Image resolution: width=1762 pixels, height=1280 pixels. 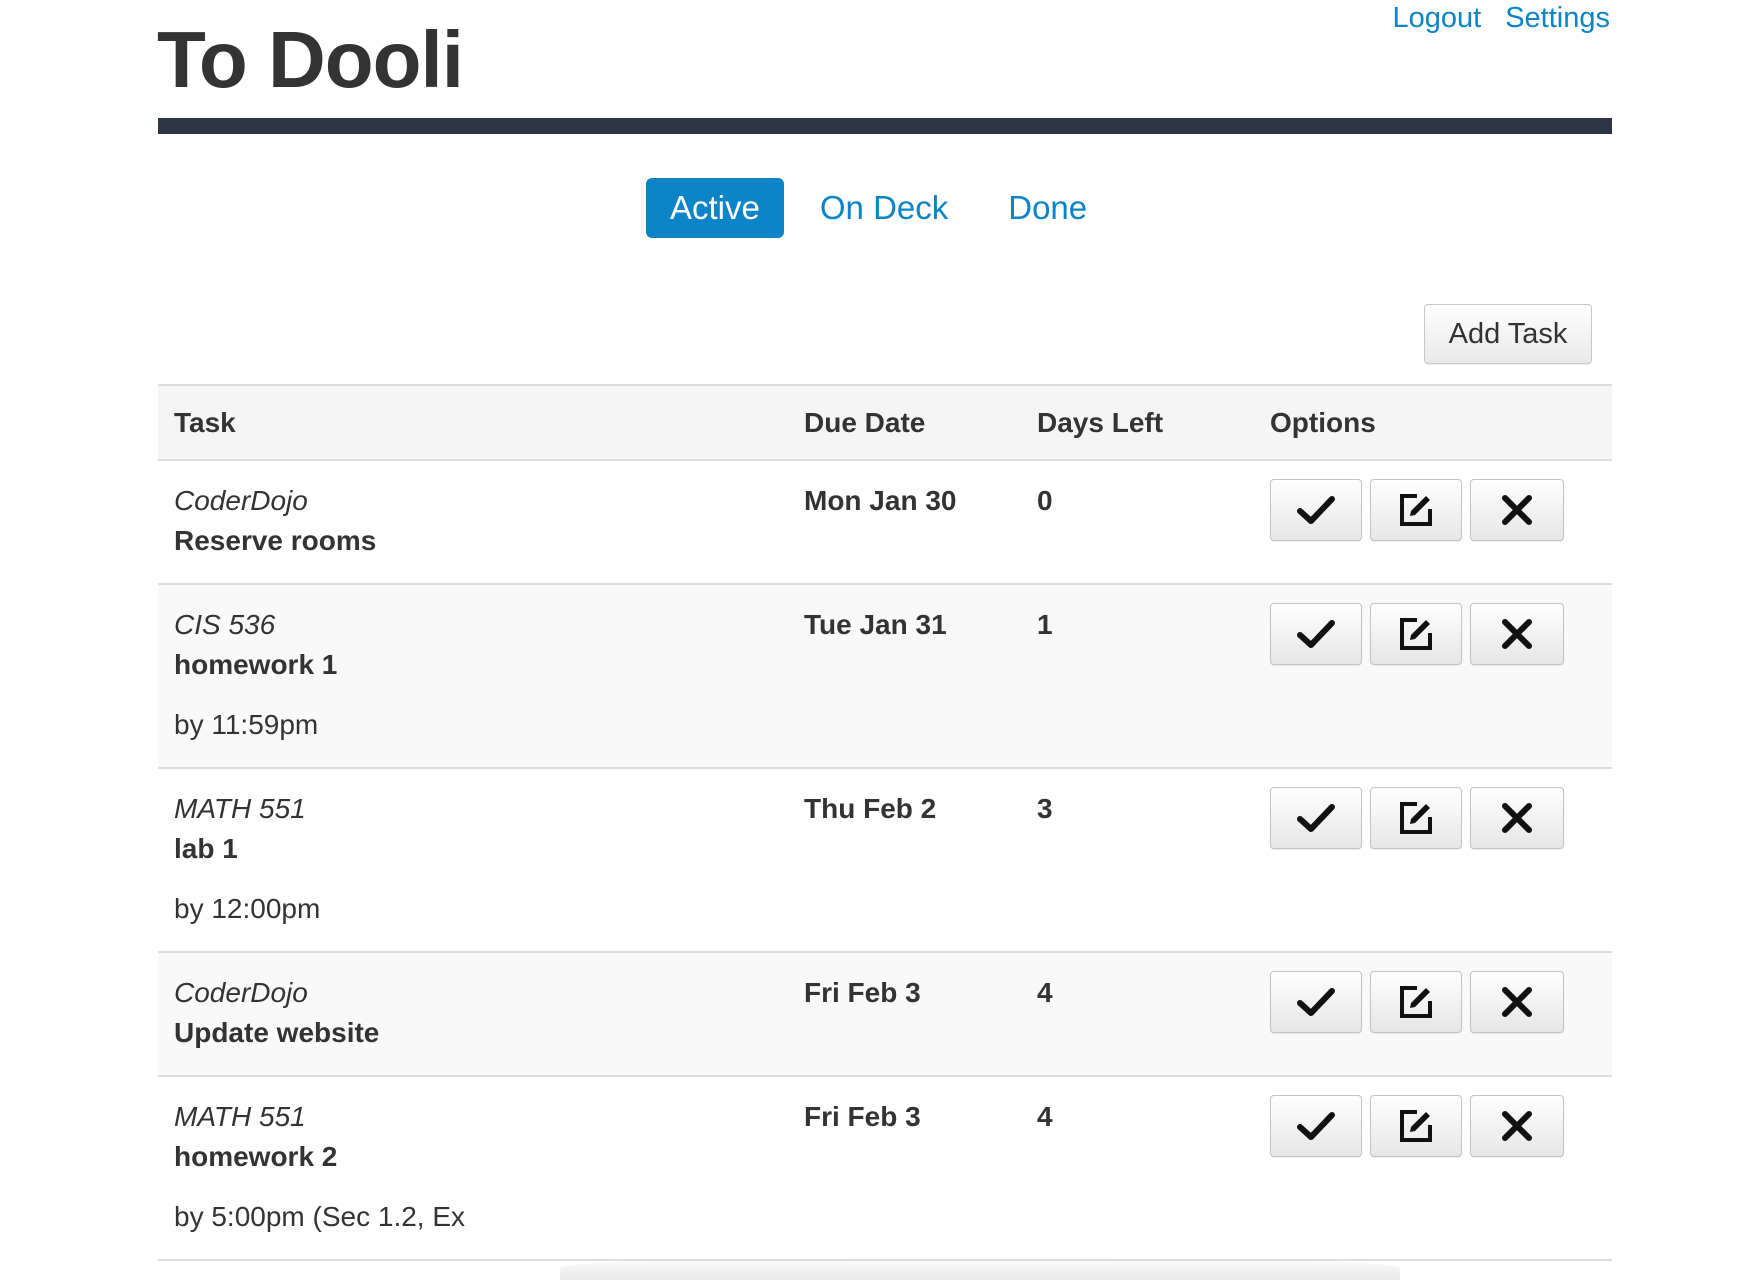 What do you see at coordinates (715, 208) in the screenshot?
I see `tab-active: Active` at bounding box center [715, 208].